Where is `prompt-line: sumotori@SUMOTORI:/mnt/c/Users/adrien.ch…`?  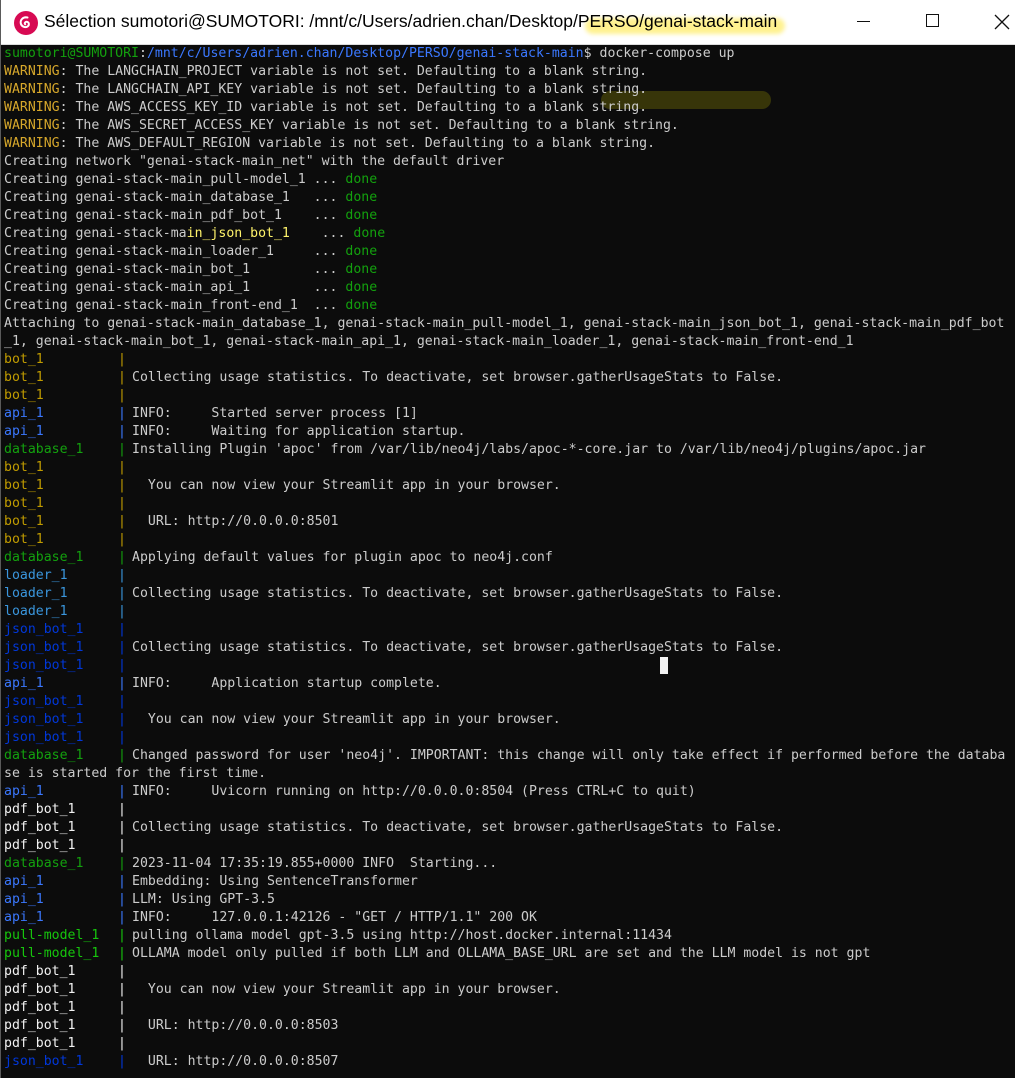 prompt-line: sumotori@SUMOTORI:/mnt/c/Users/adrien.ch… is located at coordinates (369, 54).